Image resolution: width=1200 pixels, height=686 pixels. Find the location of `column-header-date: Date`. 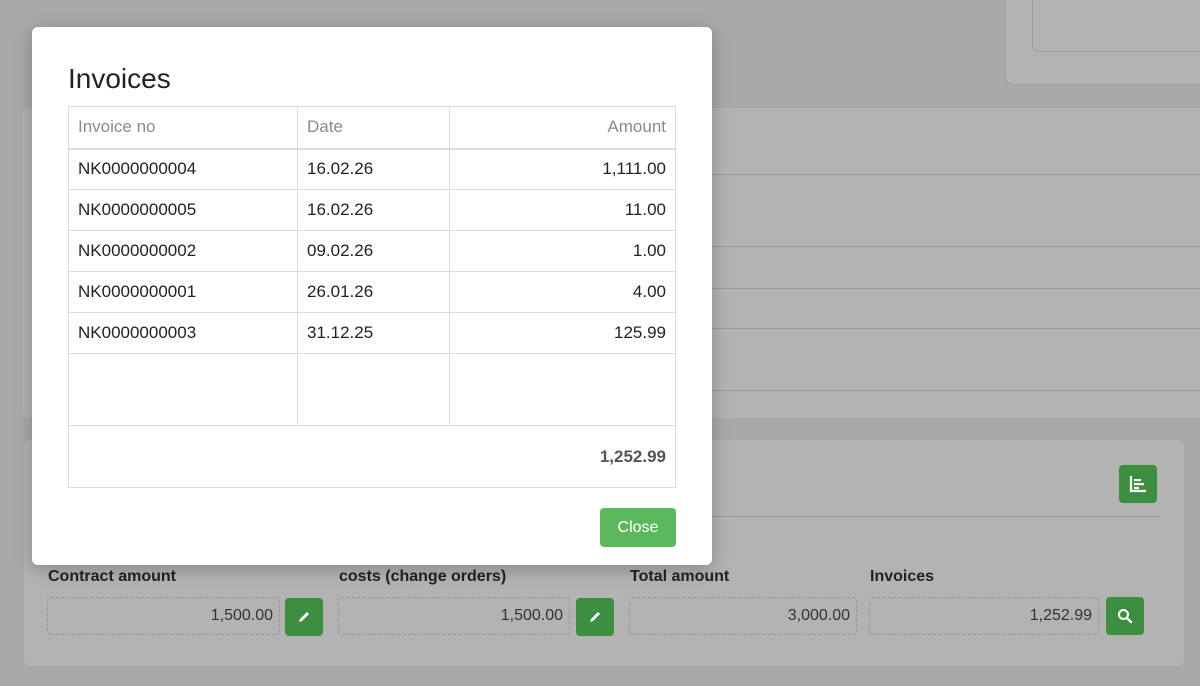

column-header-date: Date is located at coordinates (373, 128).